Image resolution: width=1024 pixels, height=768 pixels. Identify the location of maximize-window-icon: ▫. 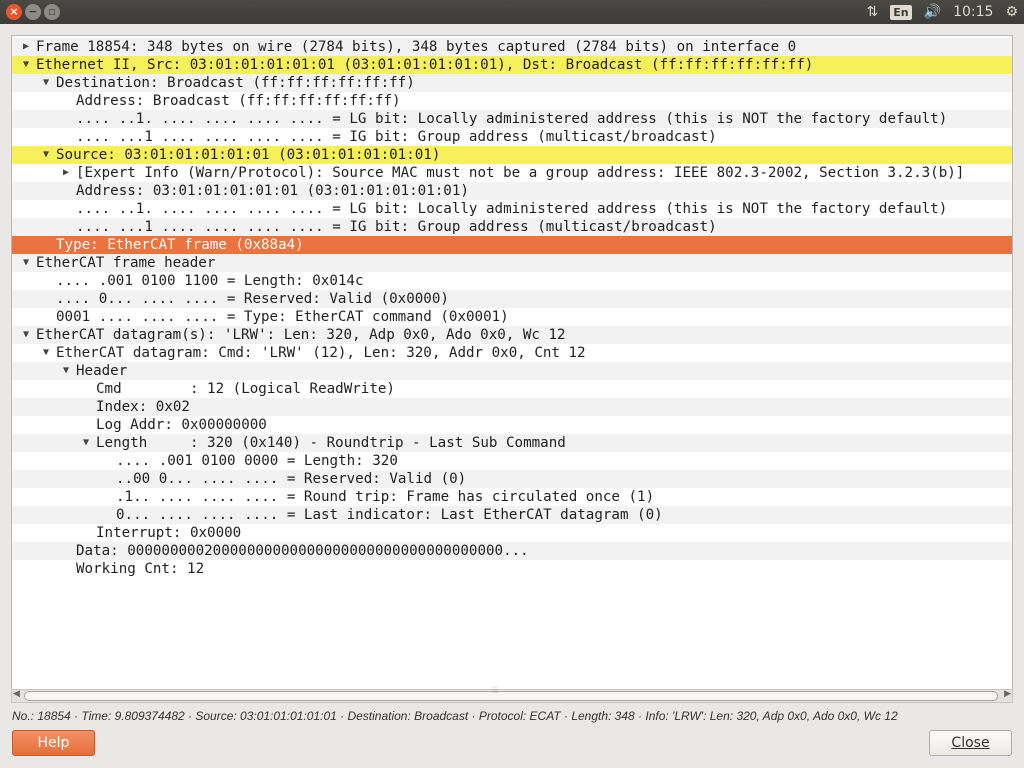
(52, 12).